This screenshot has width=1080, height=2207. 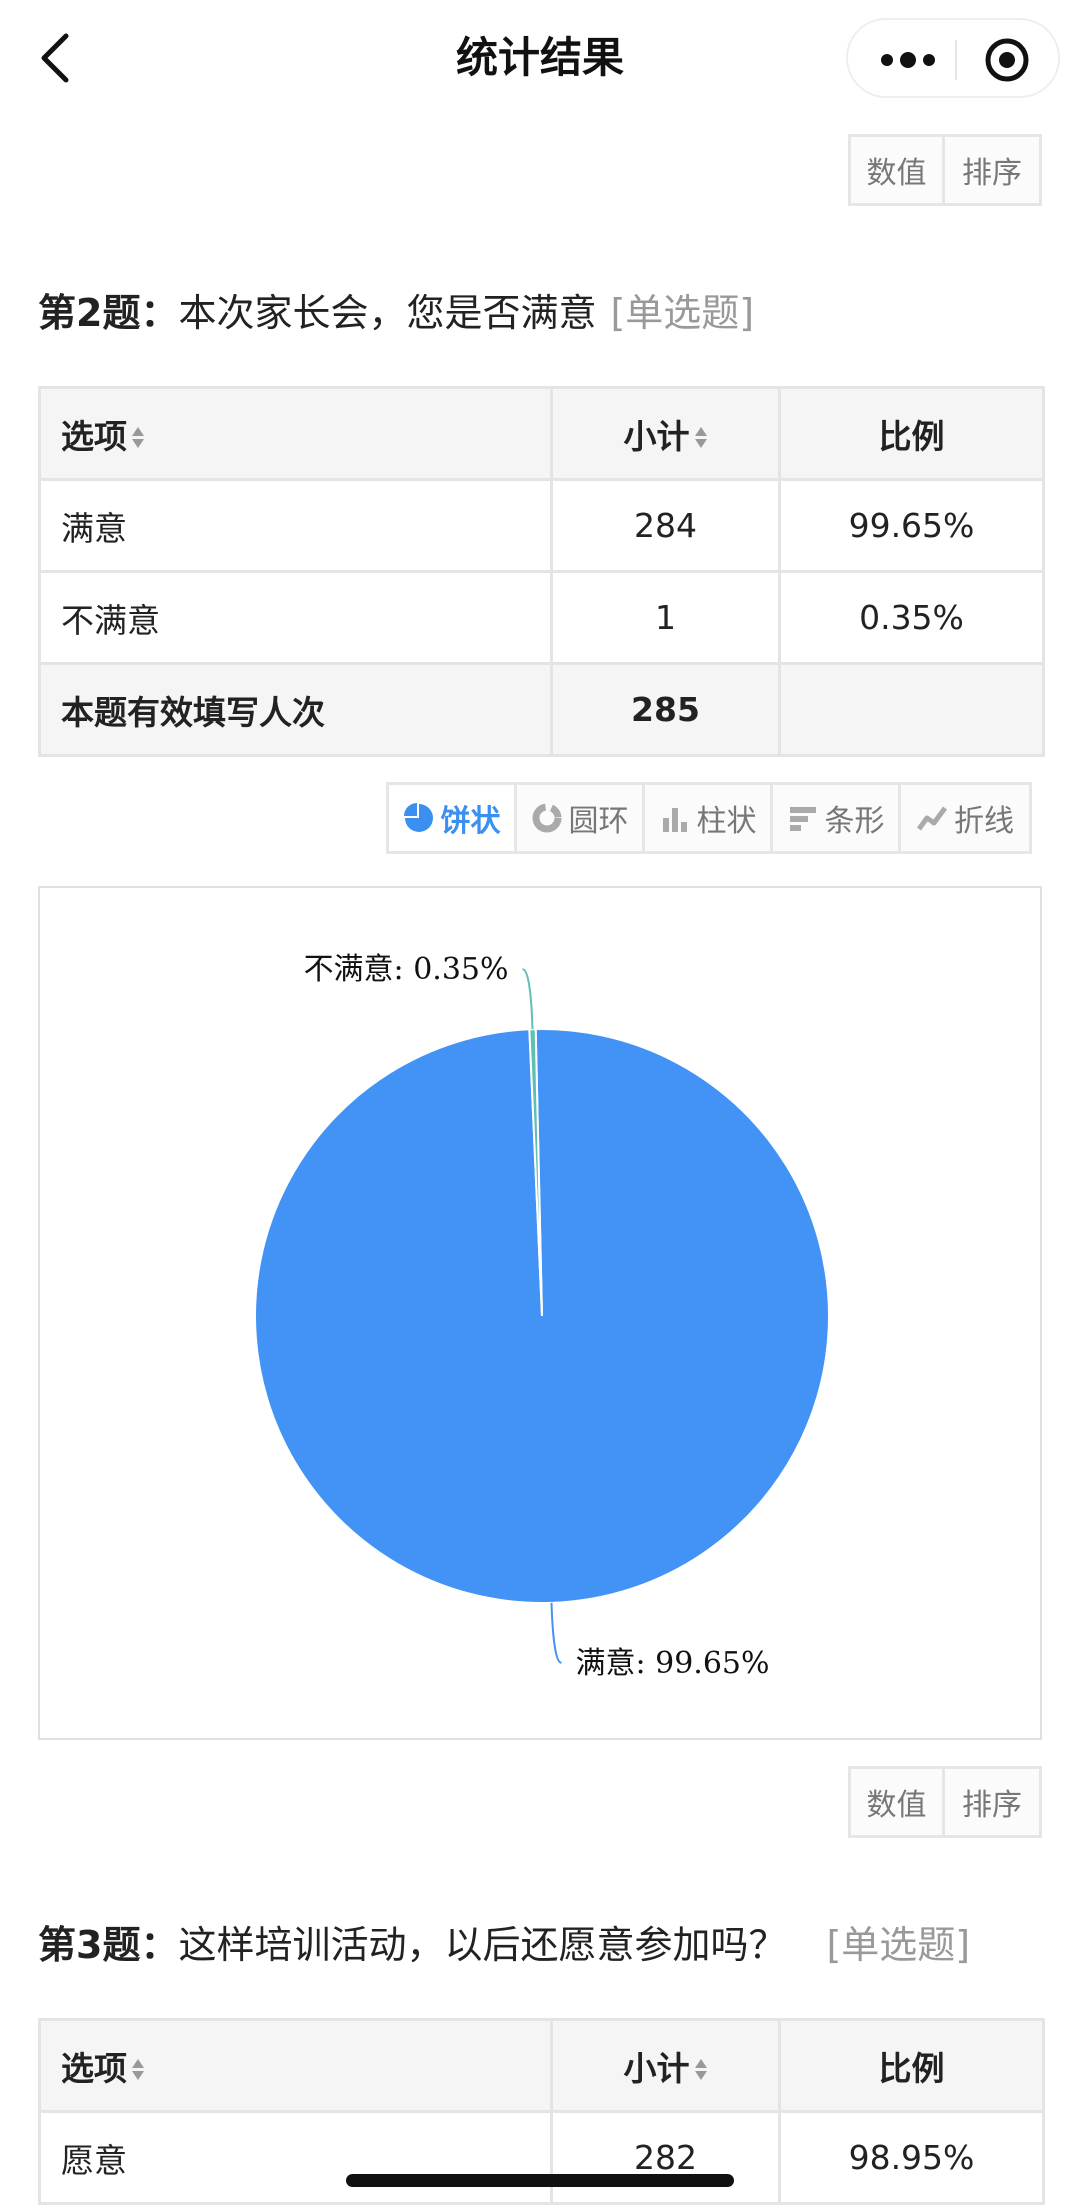 What do you see at coordinates (911, 709) in the screenshot?
I see `total-empty-cell` at bounding box center [911, 709].